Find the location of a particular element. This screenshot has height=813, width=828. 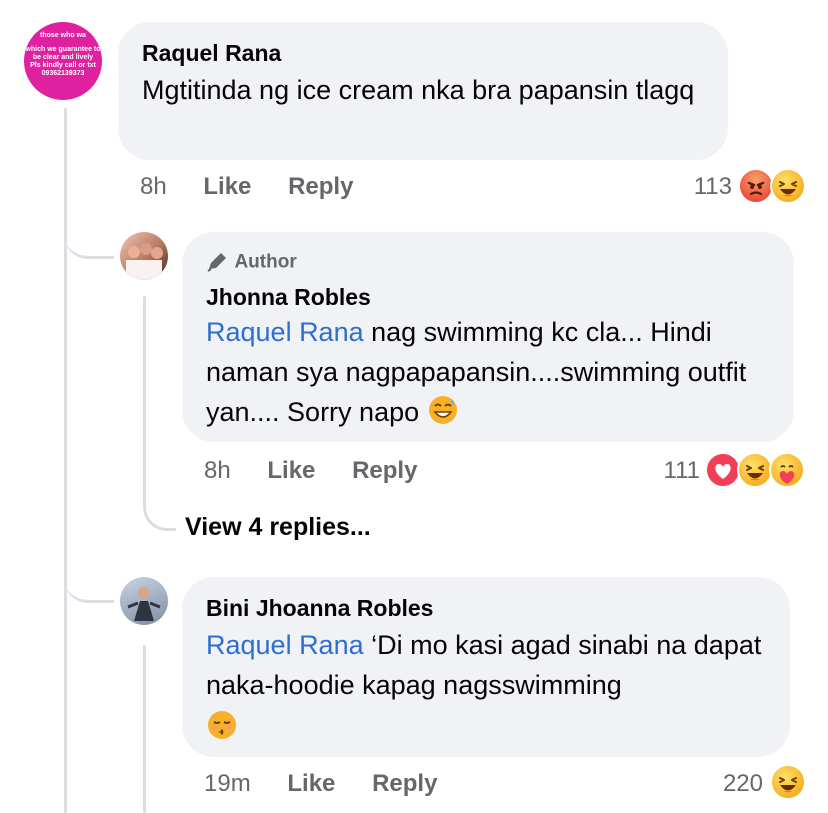

thread-line-reply1 is located at coordinates (144, 400).